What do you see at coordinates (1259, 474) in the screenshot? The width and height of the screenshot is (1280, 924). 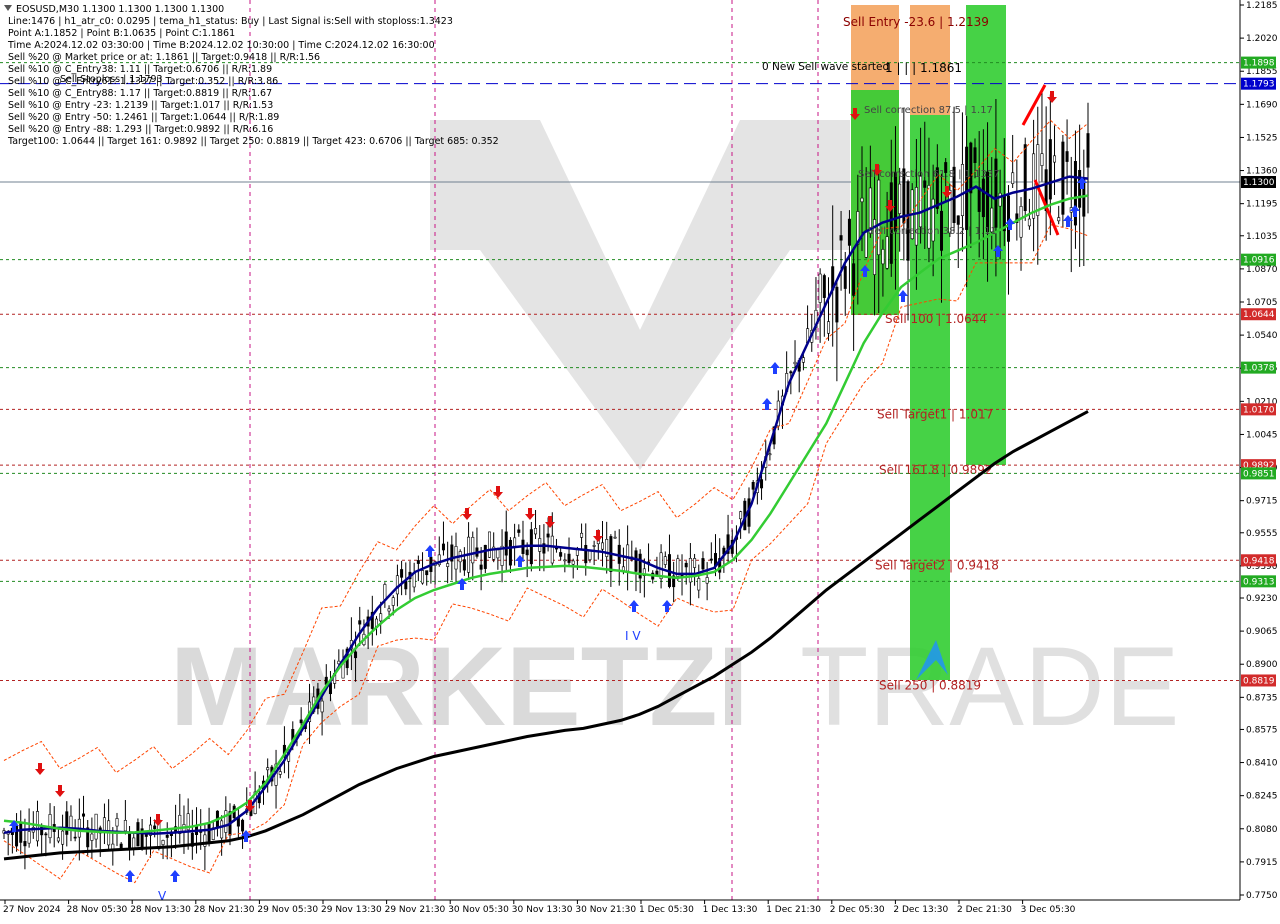 I see `price-tag-label: 0.9851` at bounding box center [1259, 474].